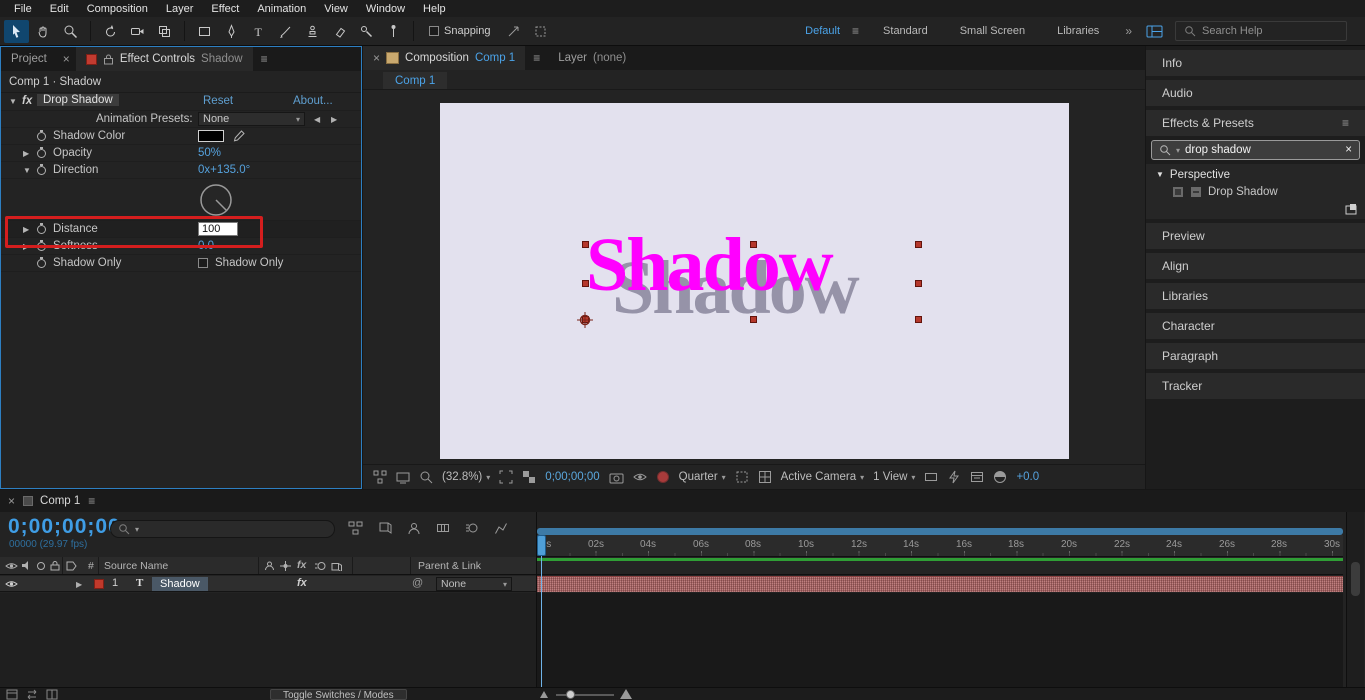 The width and height of the screenshot is (1365, 700). I want to click on mini-flowchart-icon, so click(380, 477).